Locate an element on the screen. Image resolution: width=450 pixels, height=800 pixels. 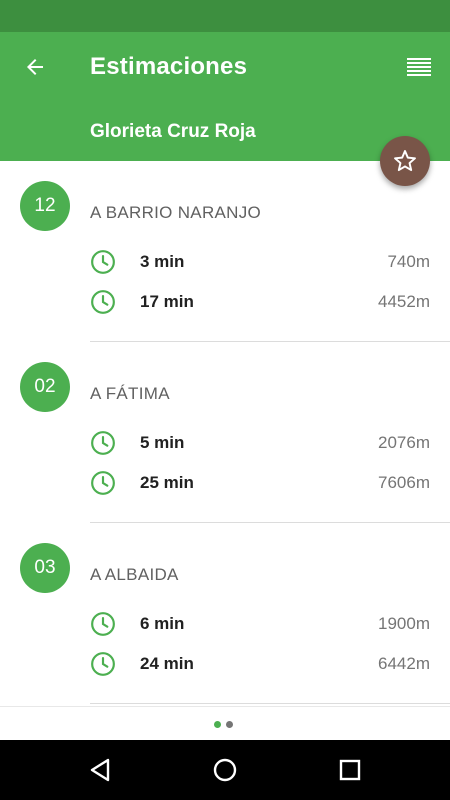
estimate-time: 6 min is located at coordinates (162, 623).